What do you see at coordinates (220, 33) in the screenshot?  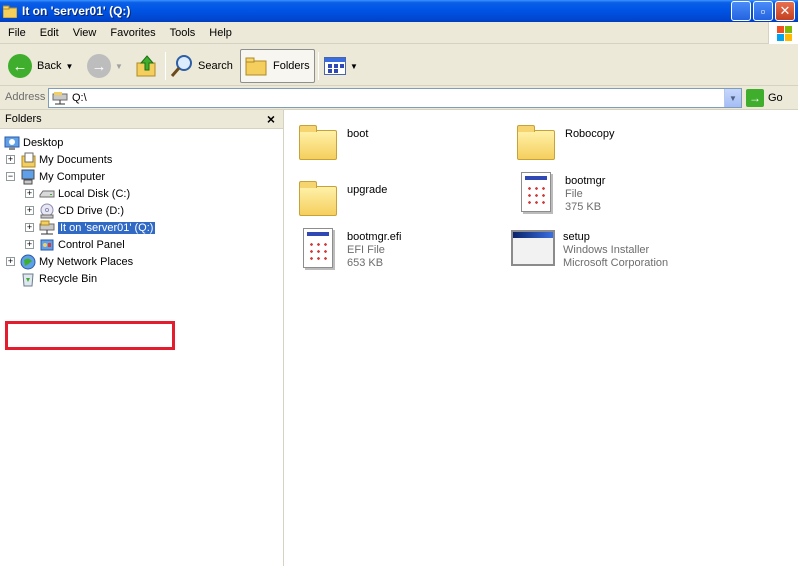 I see `menu-help: Help` at bounding box center [220, 33].